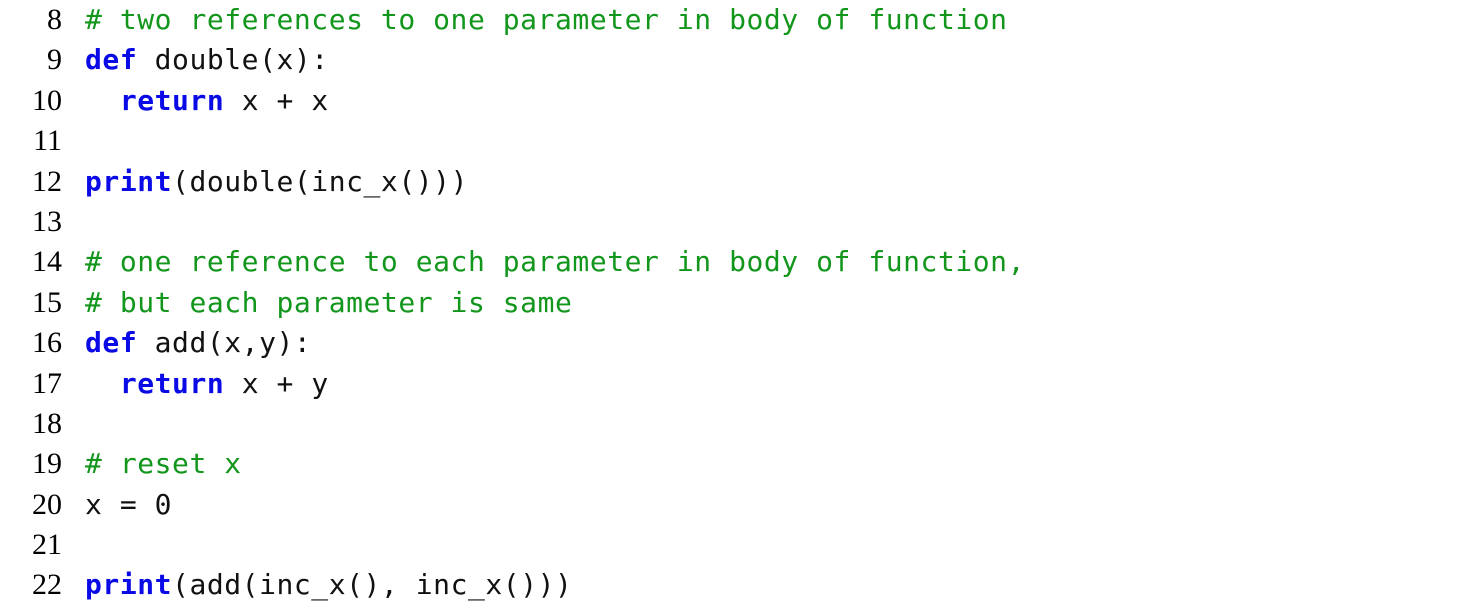 The width and height of the screenshot is (1470, 611). I want to click on line-content: x = 0, so click(766, 505).